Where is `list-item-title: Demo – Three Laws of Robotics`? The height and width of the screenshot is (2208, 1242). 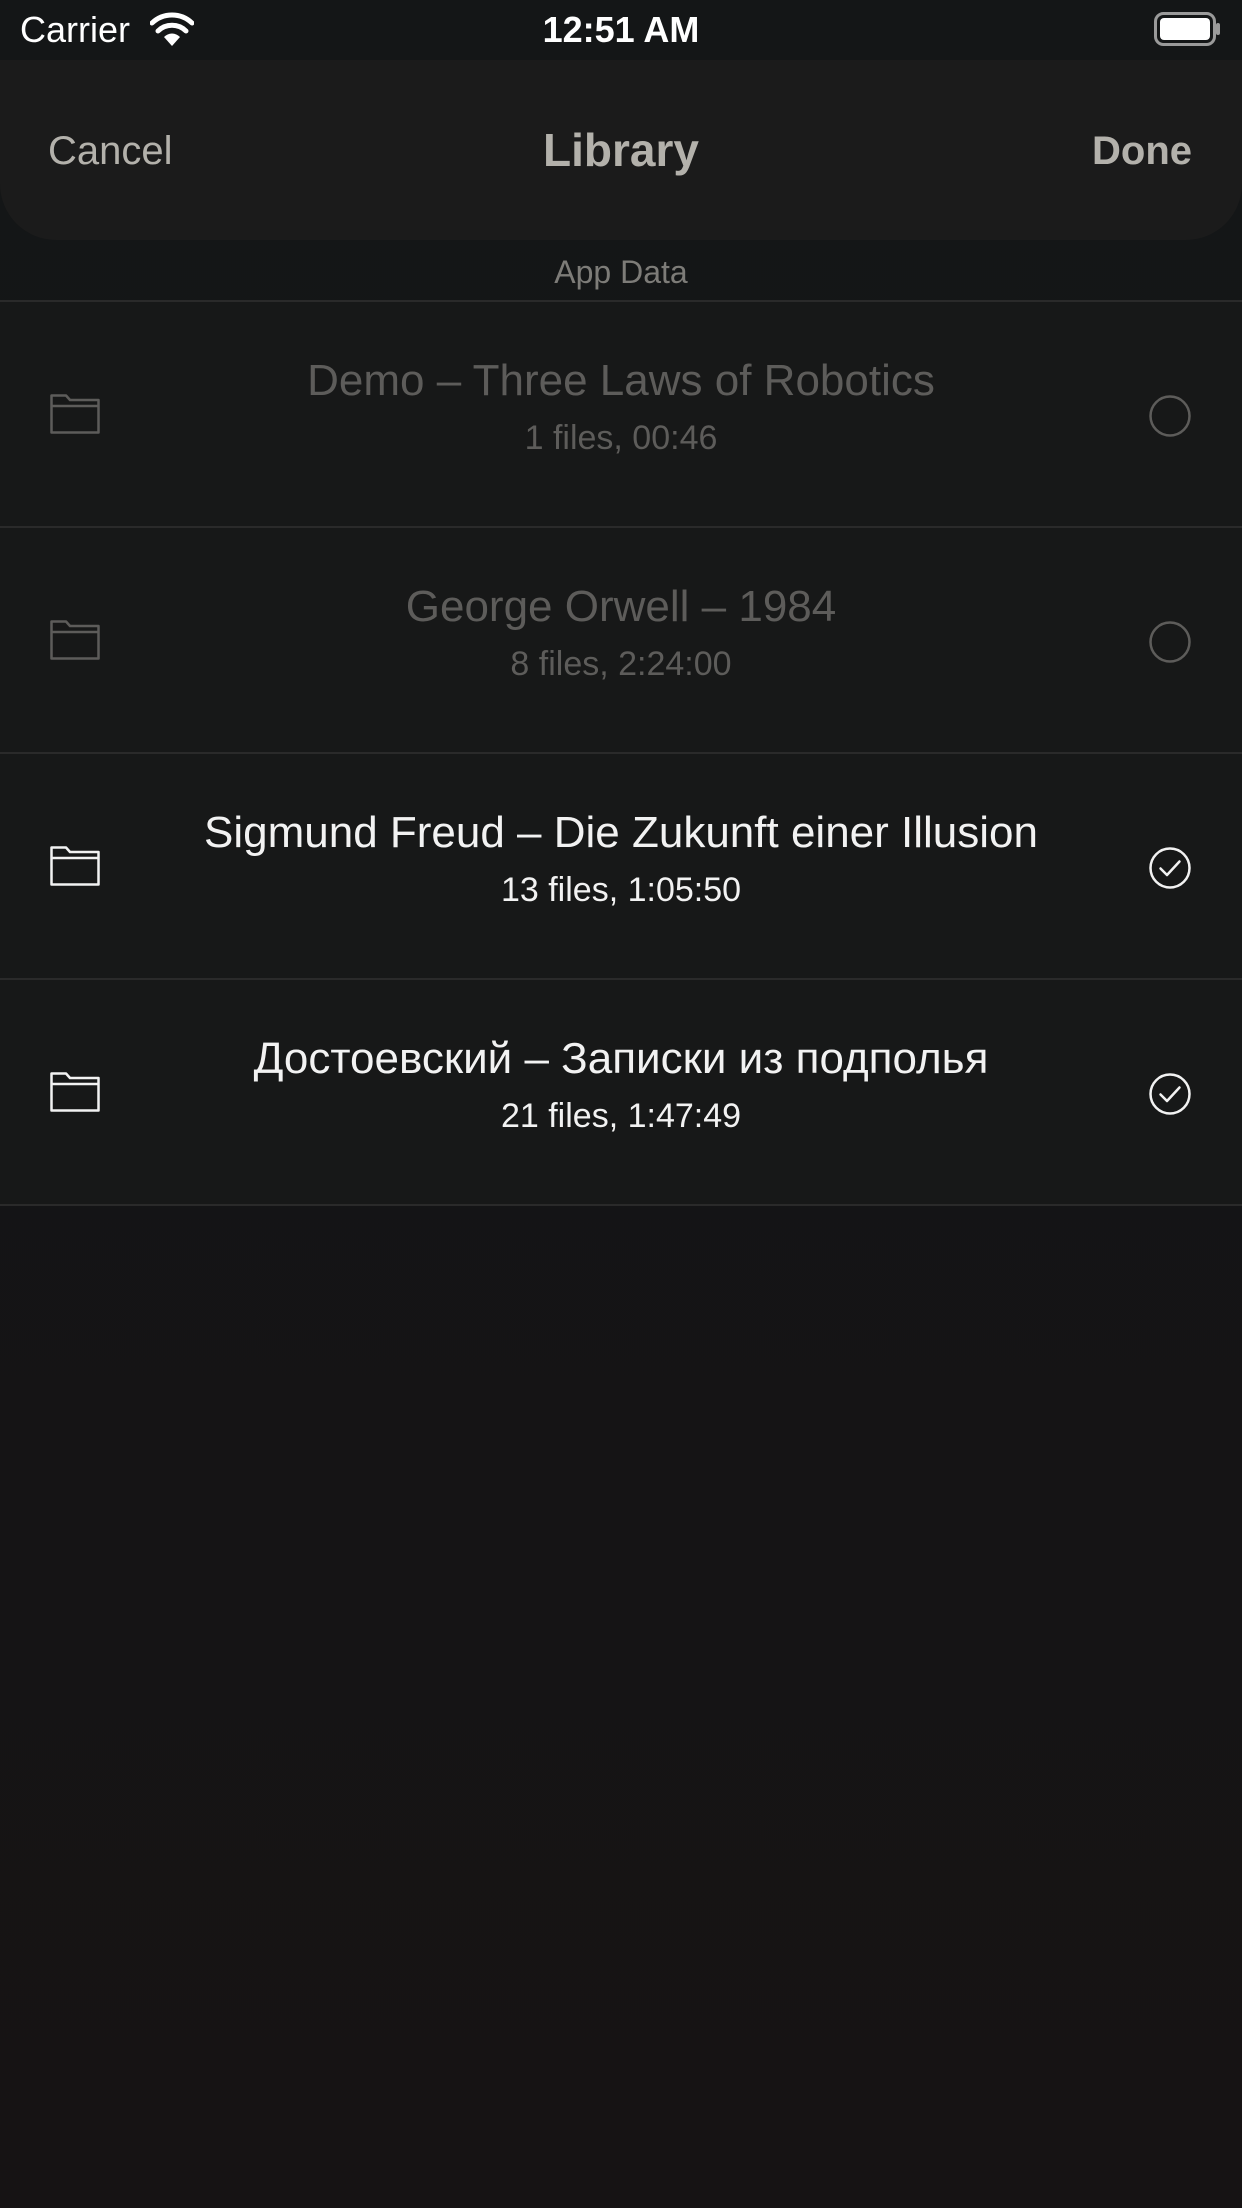
list-item-title: Demo – Three Laws of Robotics is located at coordinates (621, 380).